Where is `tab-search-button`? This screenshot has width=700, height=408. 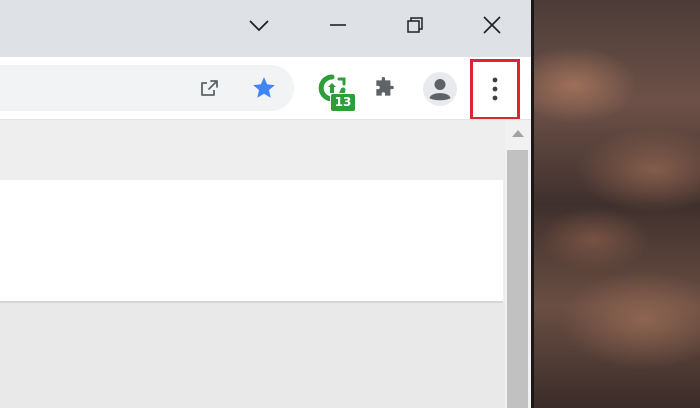 tab-search-button is located at coordinates (259, 25).